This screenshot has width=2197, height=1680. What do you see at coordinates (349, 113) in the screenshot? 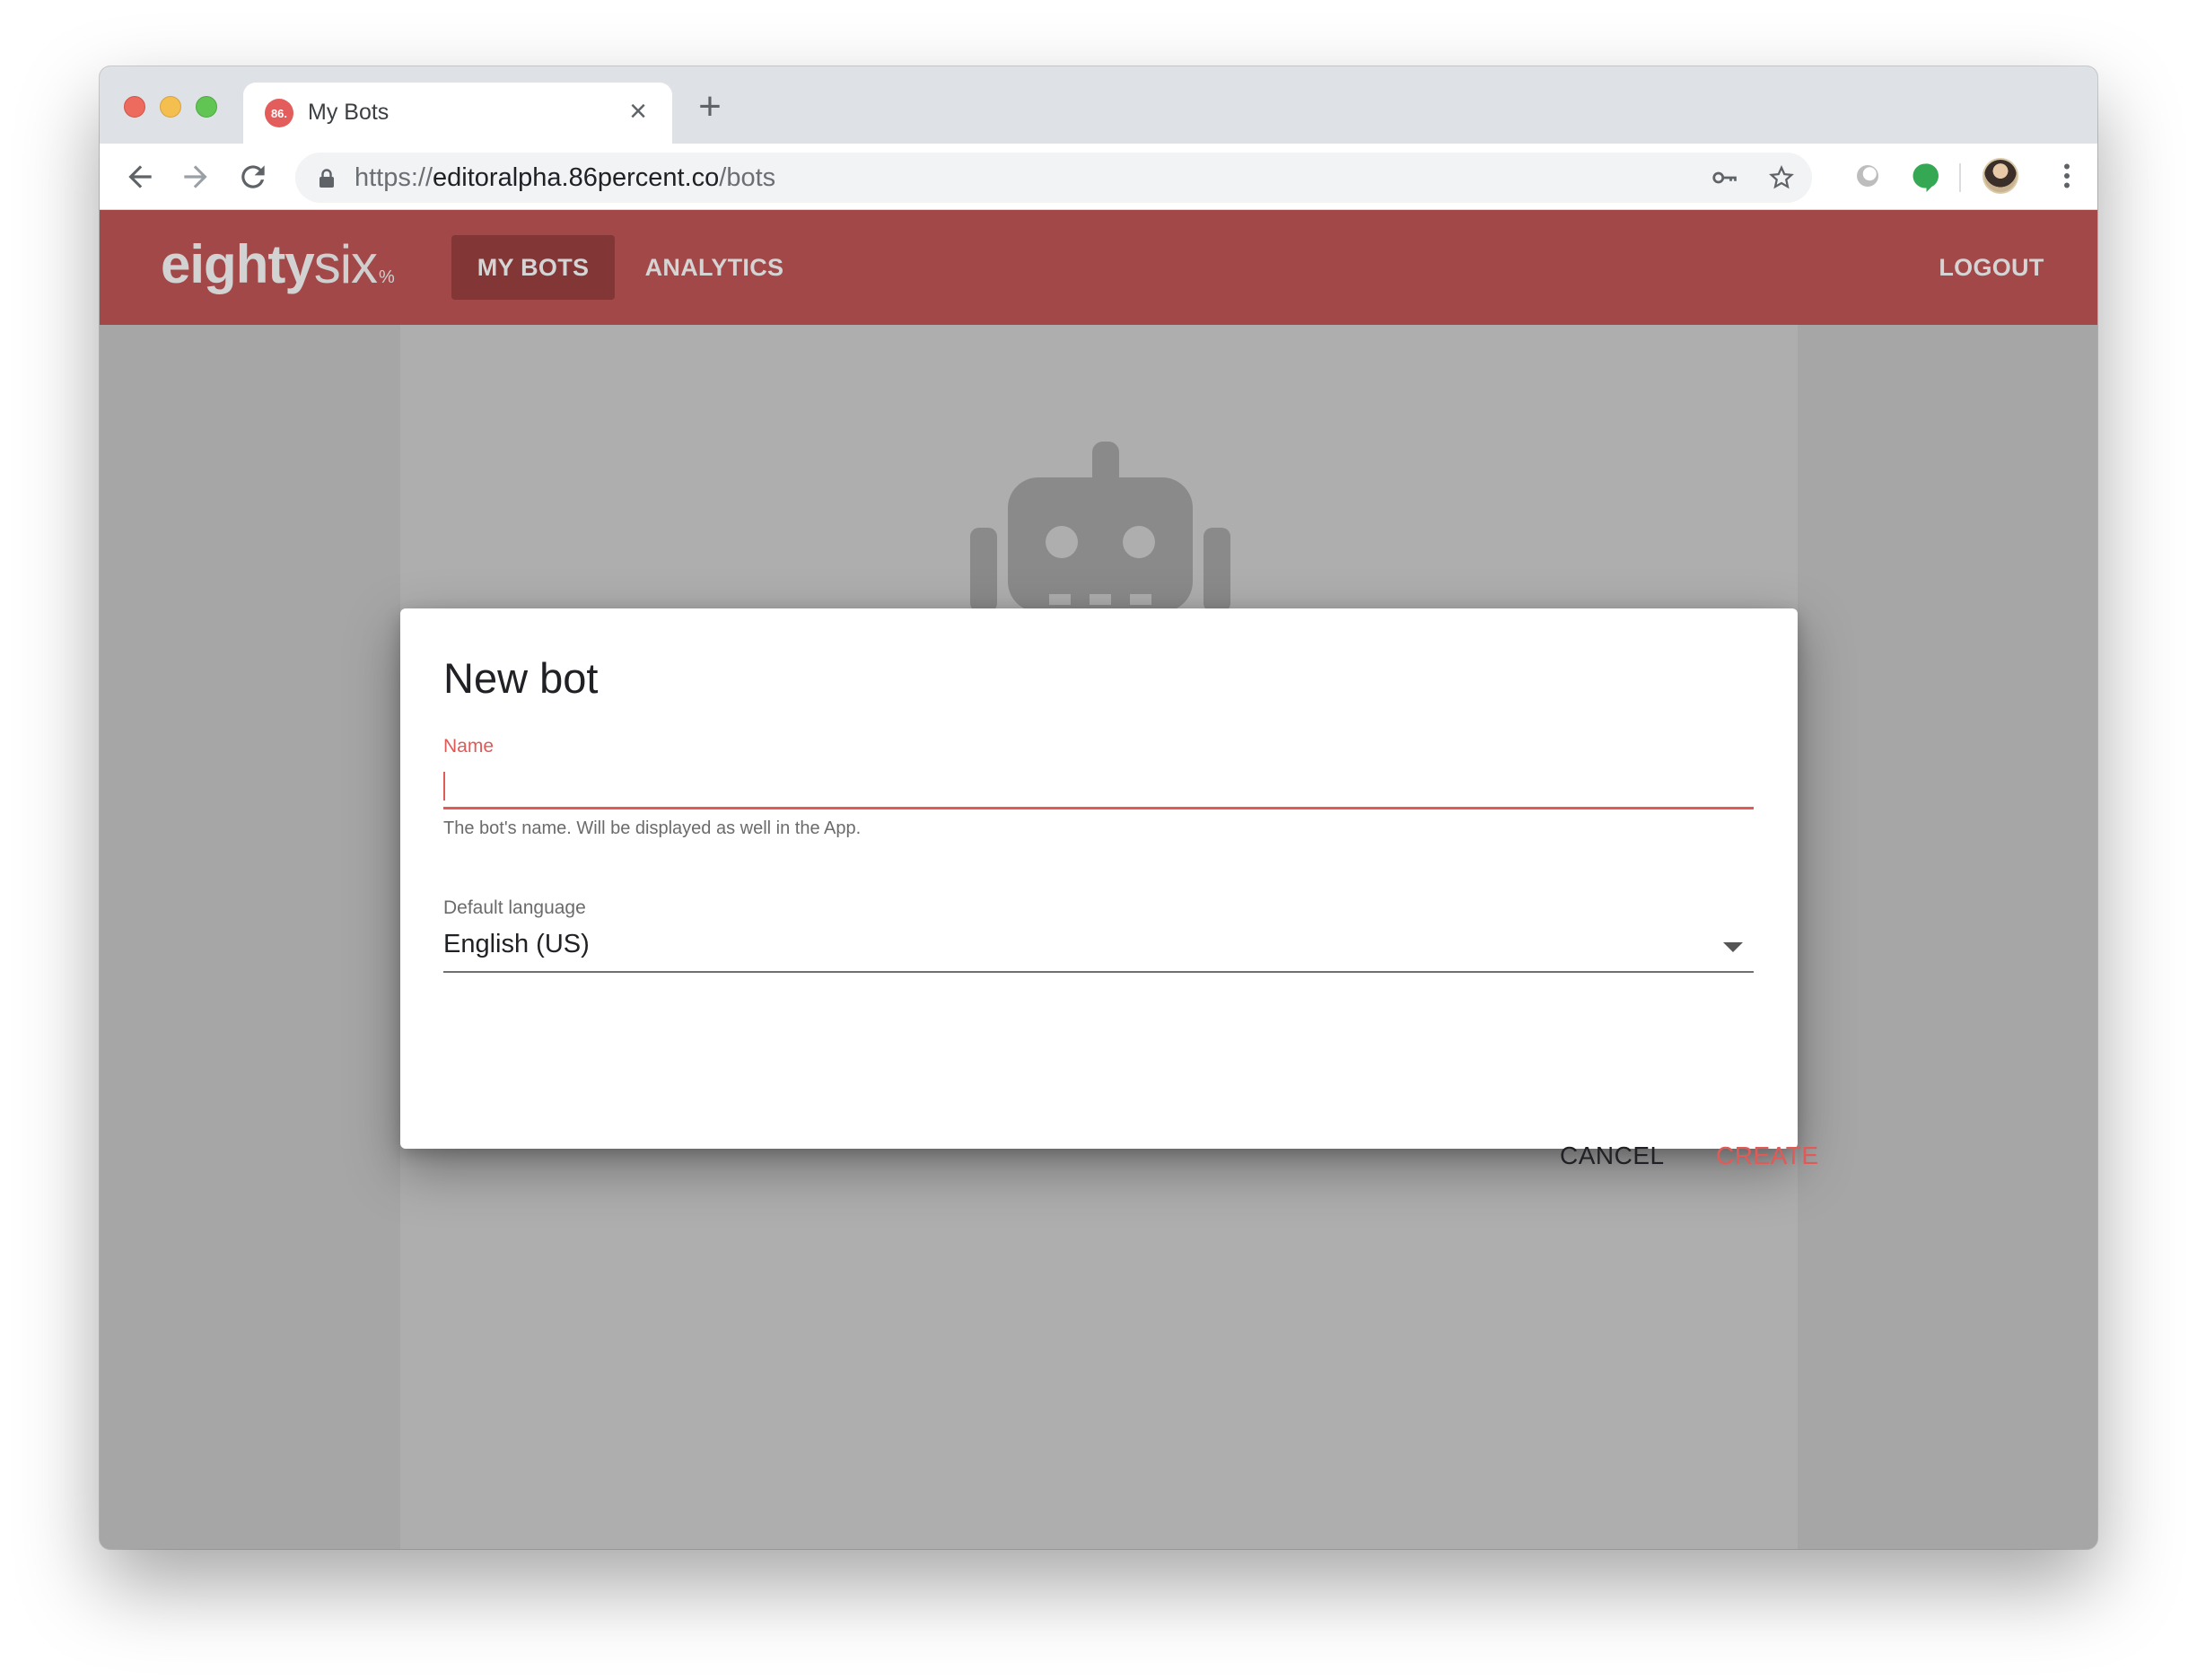
I see `tab-title: My Bots` at bounding box center [349, 113].